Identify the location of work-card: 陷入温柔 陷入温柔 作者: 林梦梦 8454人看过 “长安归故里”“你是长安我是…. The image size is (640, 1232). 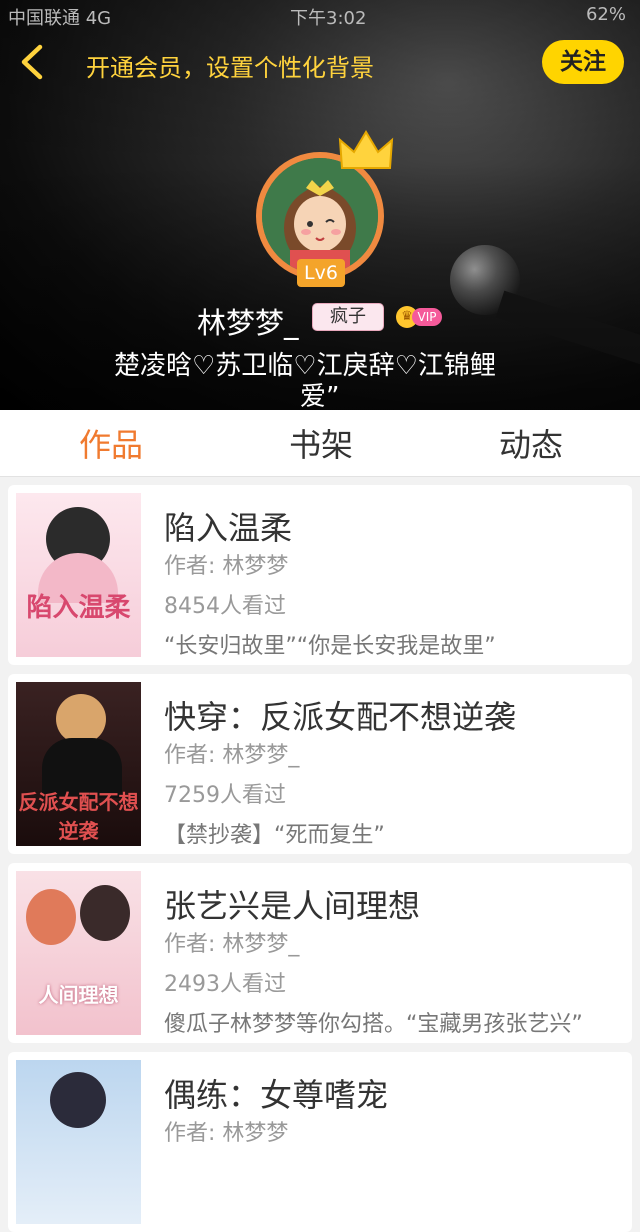
(320, 575).